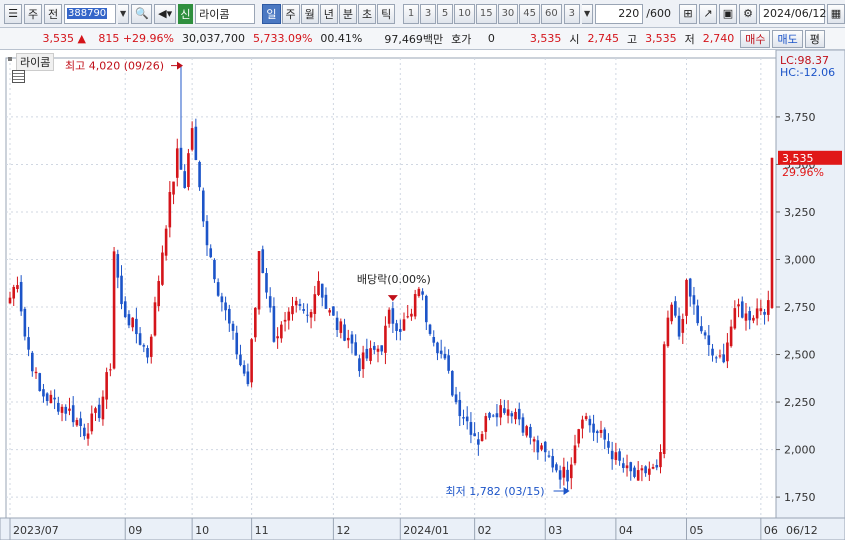 The width and height of the screenshot is (845, 540). What do you see at coordinates (718, 38) in the screenshot?
I see `low-value: 2,740` at bounding box center [718, 38].